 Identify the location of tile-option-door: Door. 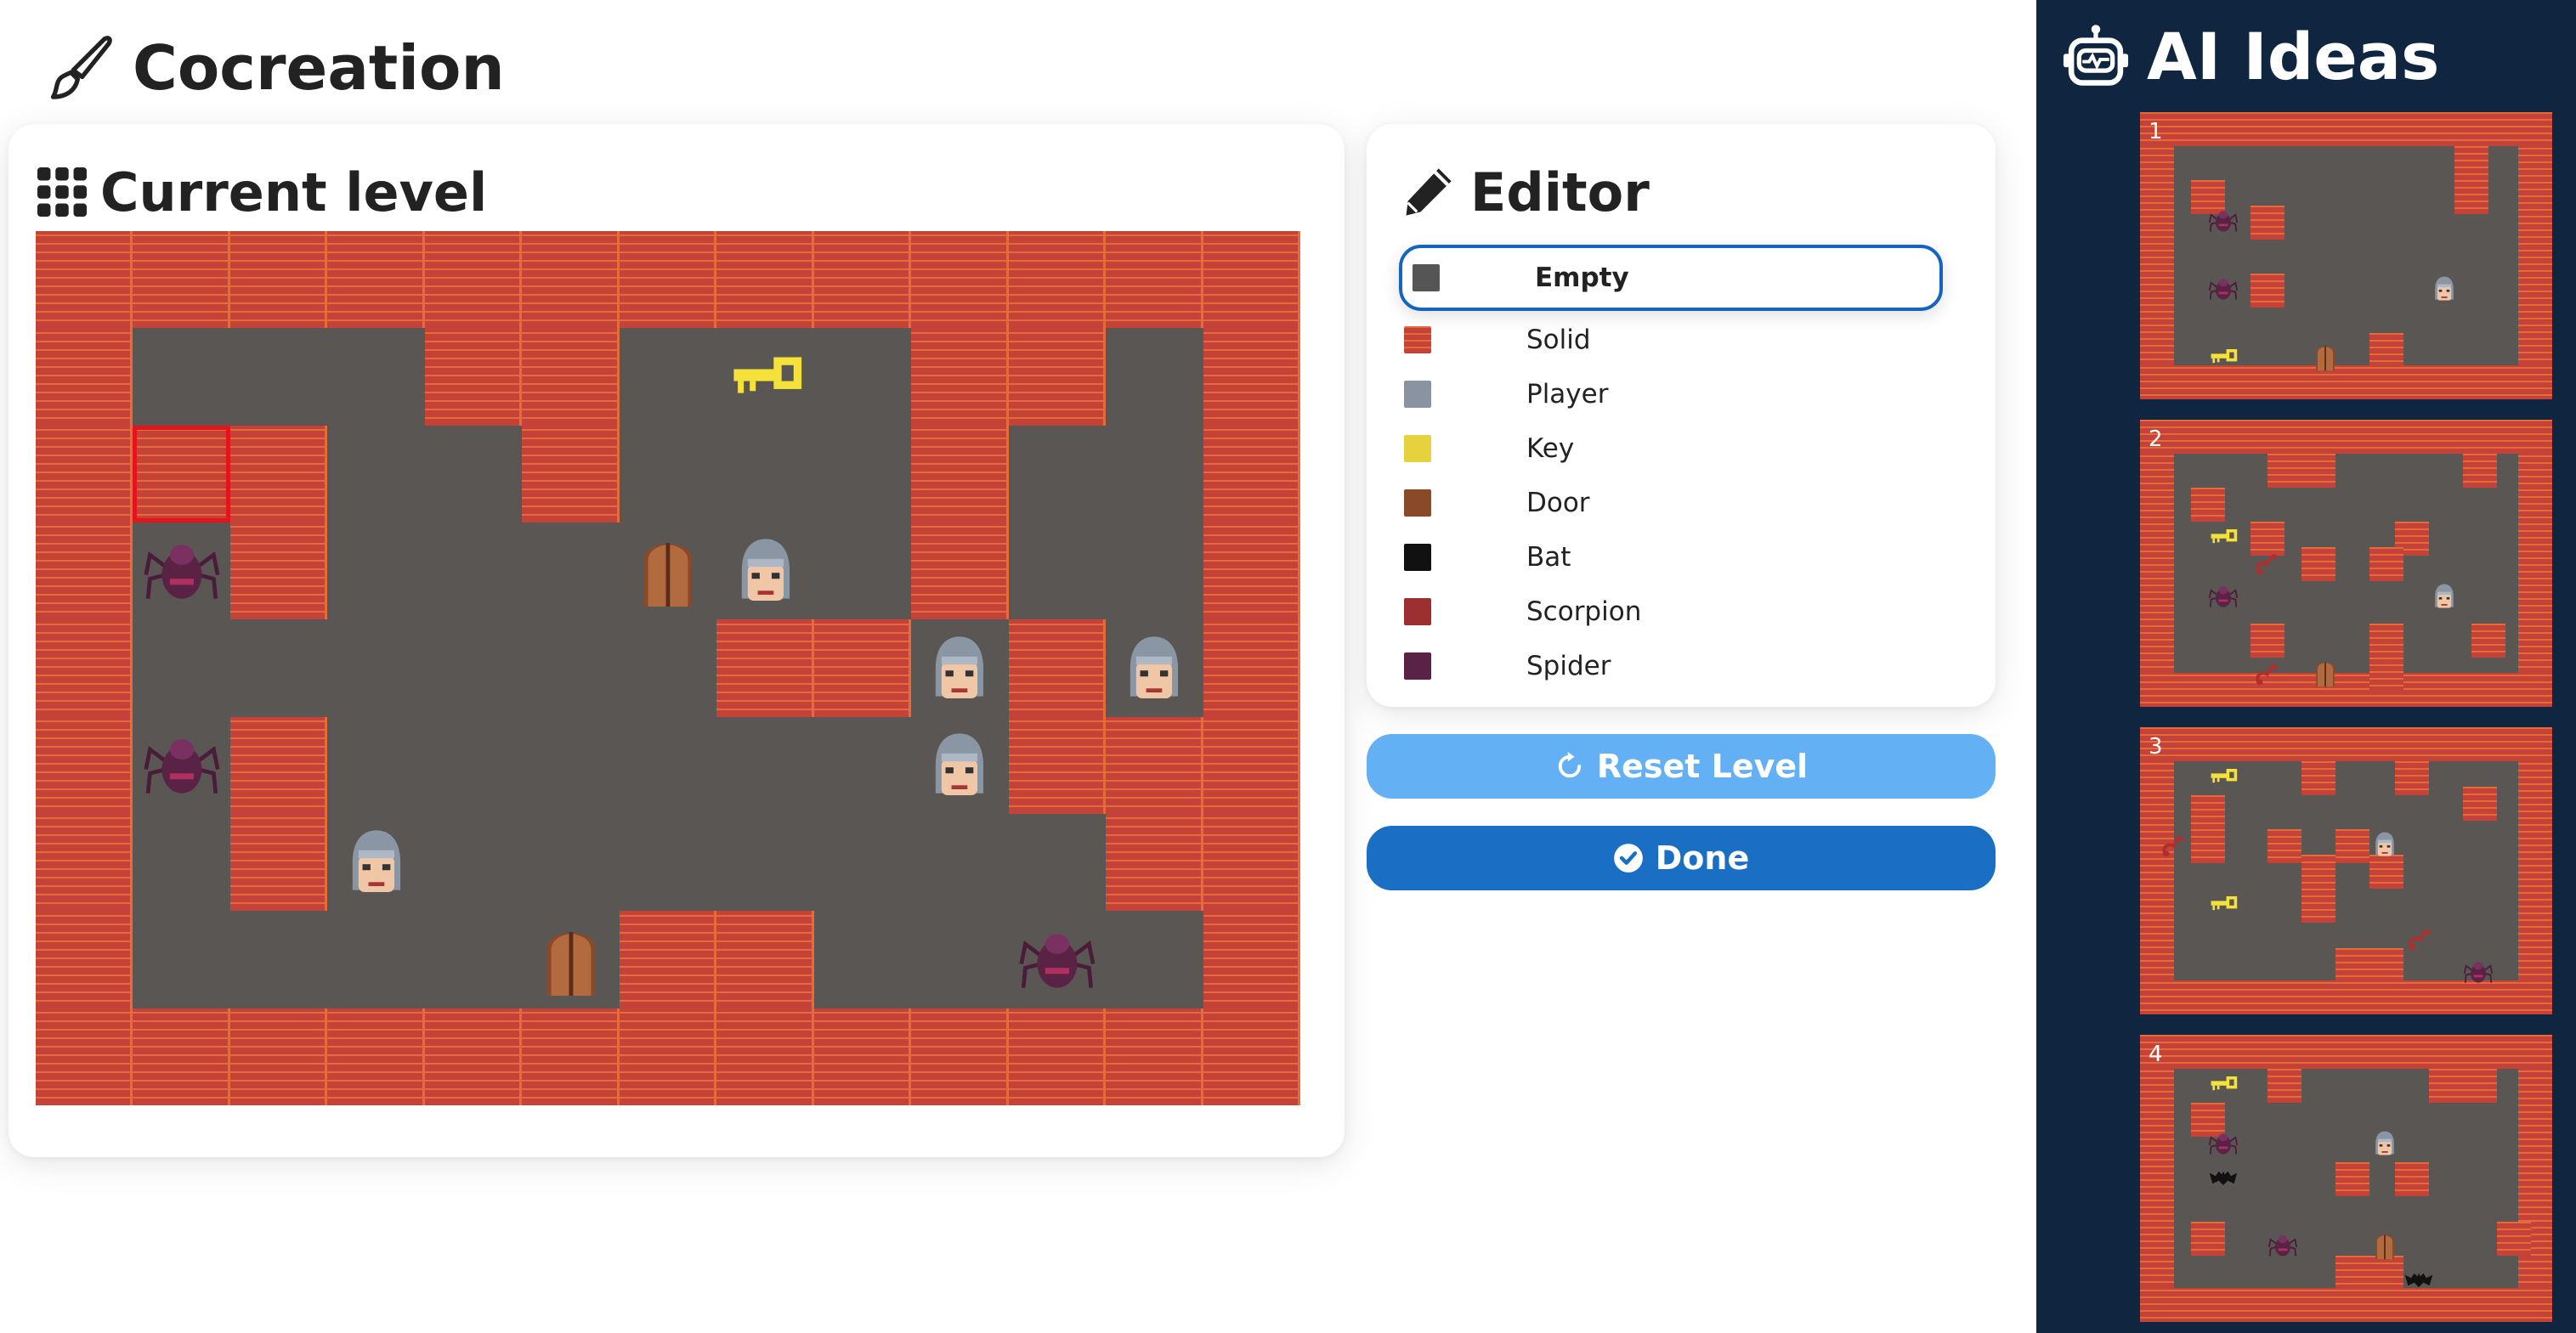
(1671, 503).